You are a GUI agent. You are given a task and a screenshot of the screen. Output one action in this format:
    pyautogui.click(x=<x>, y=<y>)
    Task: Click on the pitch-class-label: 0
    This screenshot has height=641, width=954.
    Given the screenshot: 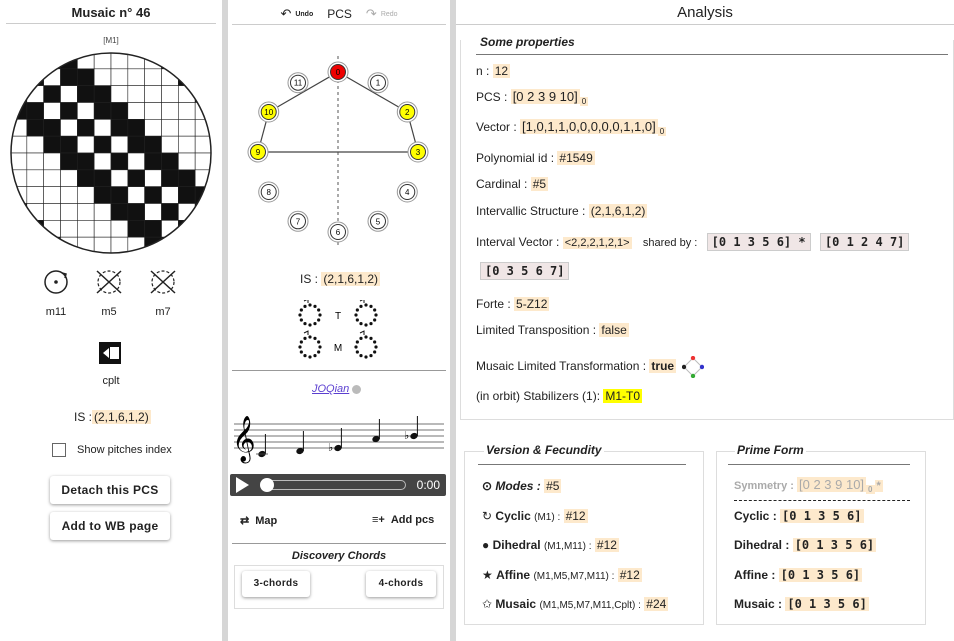 What is the action you would take?
    pyautogui.click(x=338, y=72)
    